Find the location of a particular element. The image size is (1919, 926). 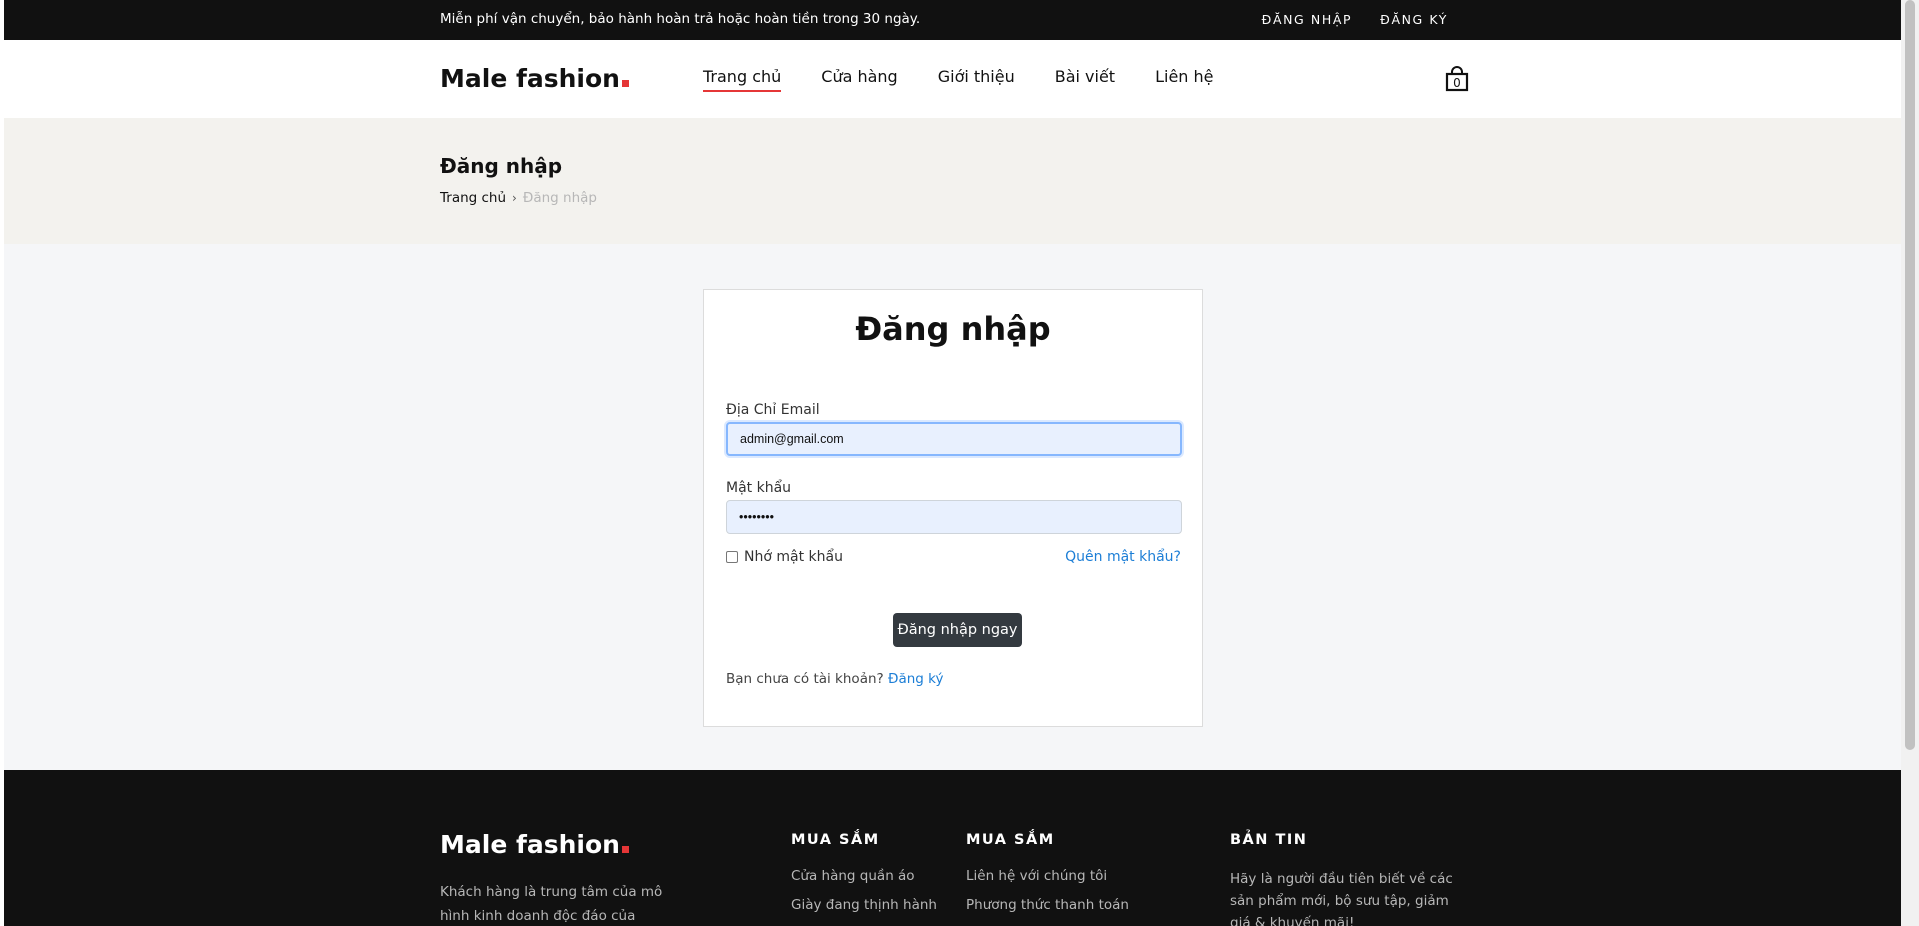

scrollbar-thumb is located at coordinates (1910, 375).